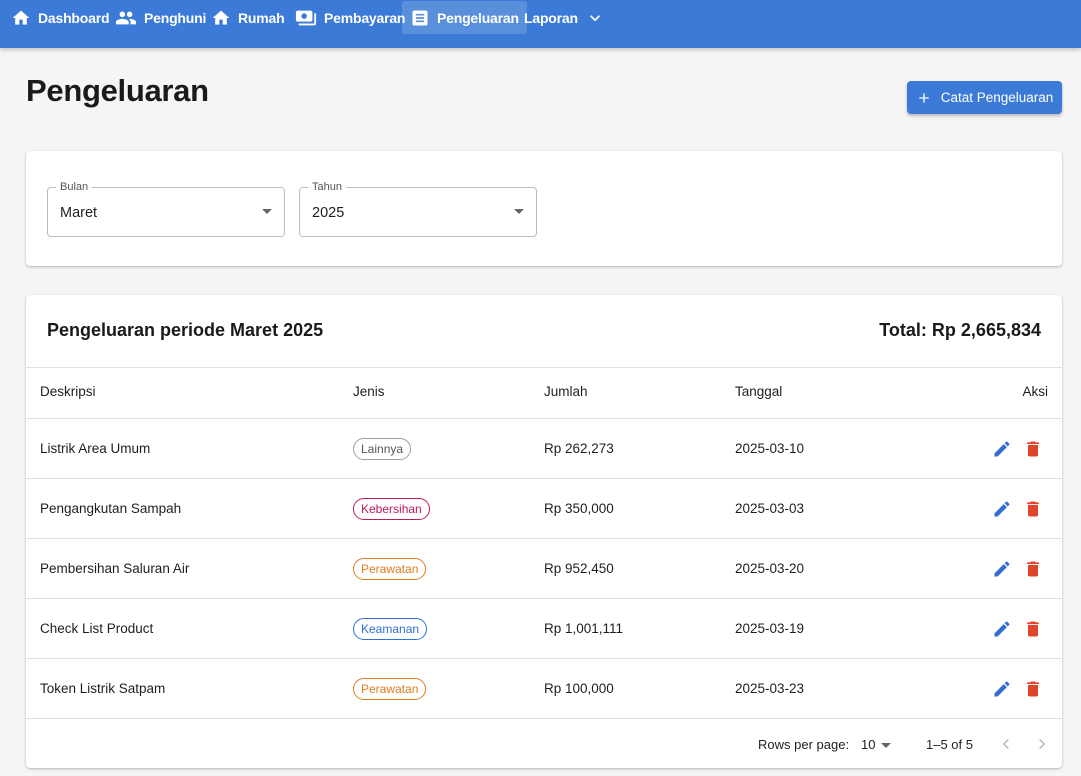  I want to click on cell-tanggal: 2025-03-10, so click(770, 448).